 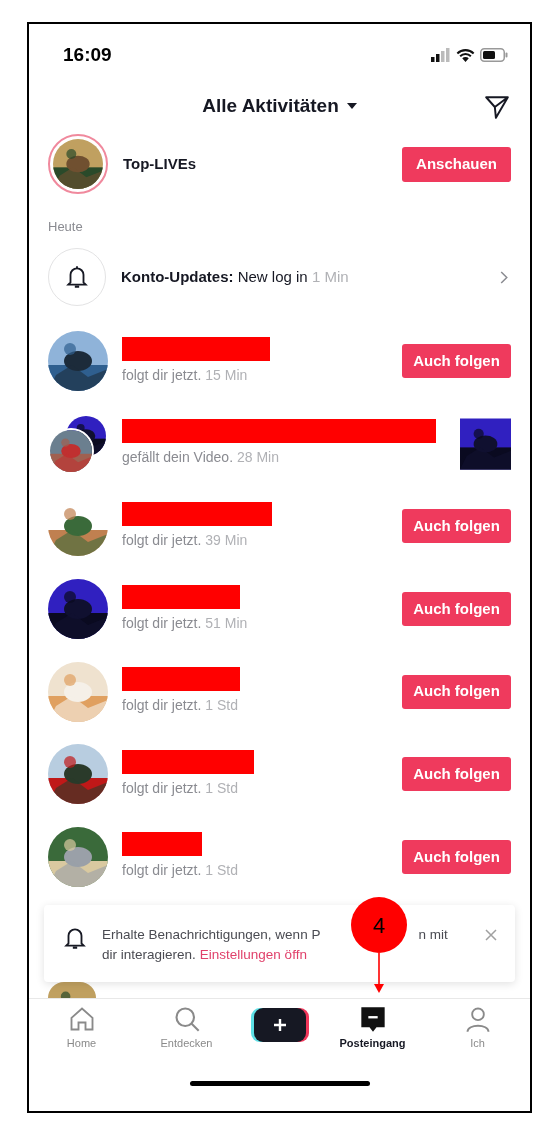 What do you see at coordinates (78, 164) in the screenshot?
I see `live-avatar` at bounding box center [78, 164].